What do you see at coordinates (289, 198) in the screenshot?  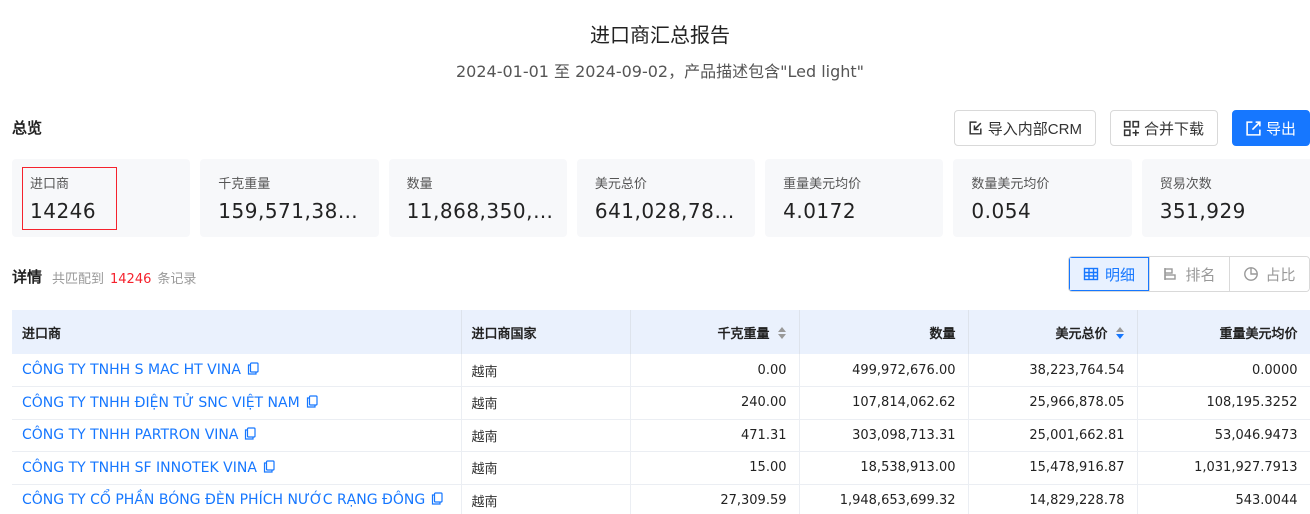 I see `stat-card-weight: 千克重量 159,571,387.46` at bounding box center [289, 198].